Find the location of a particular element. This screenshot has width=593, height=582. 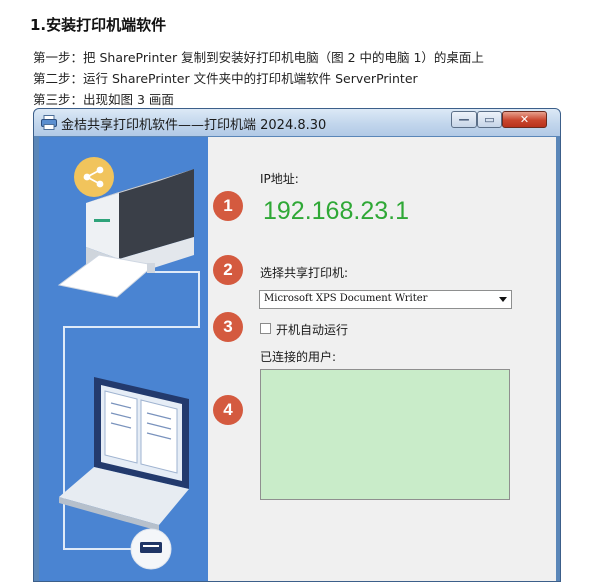

maximize-icon: ▭ is located at coordinates (489, 119).